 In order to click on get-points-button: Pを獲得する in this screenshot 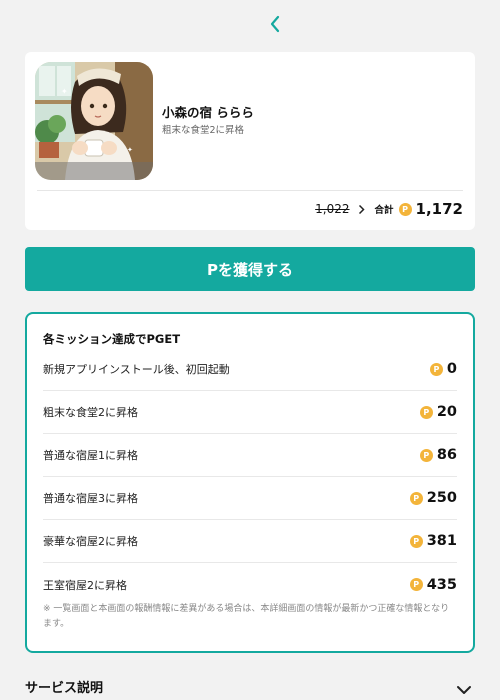, I will do `click(250, 269)`.